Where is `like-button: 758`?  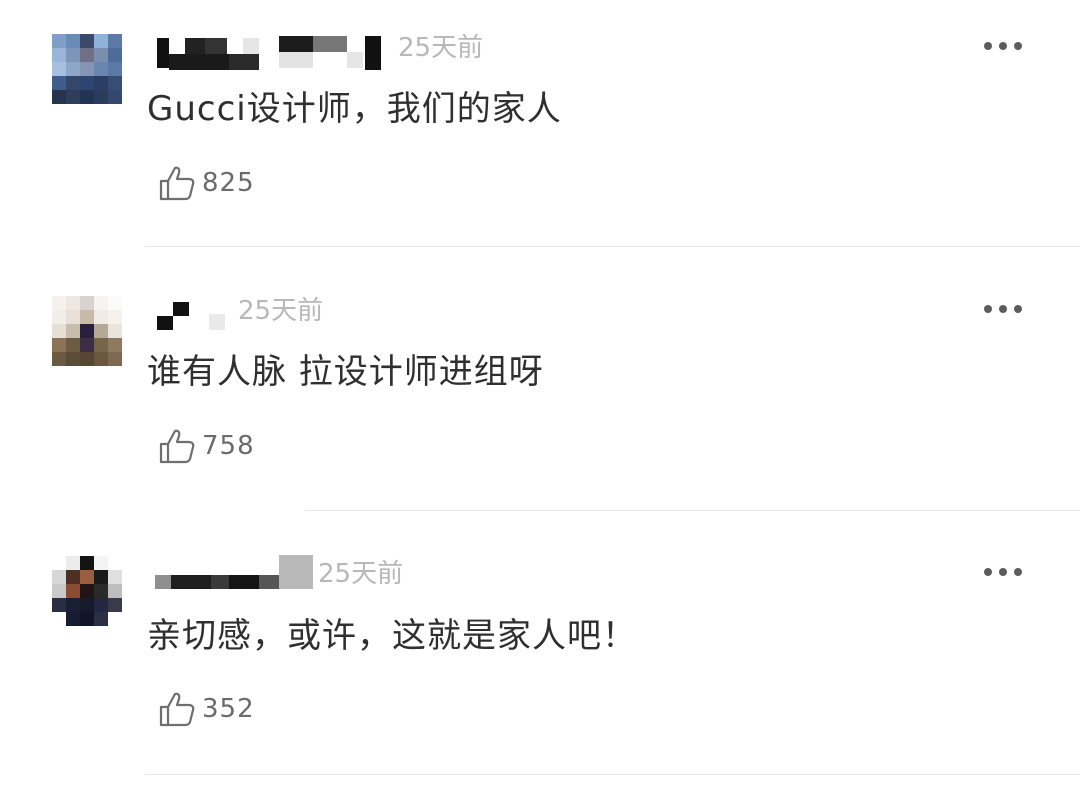 like-button: 758 is located at coordinates (206, 446).